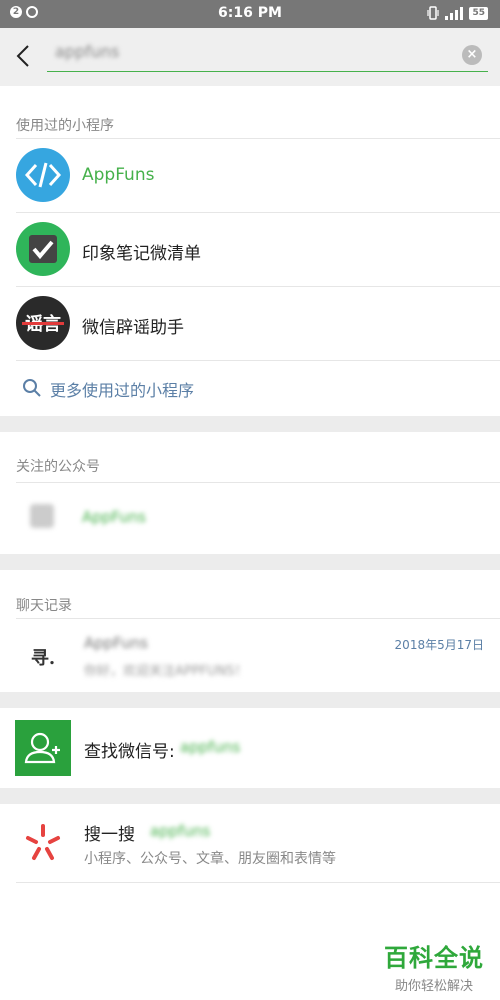 This screenshot has width=500, height=1000. I want to click on chat-snippet: 你好，欢迎关注APPFUNS！, so click(166, 671).